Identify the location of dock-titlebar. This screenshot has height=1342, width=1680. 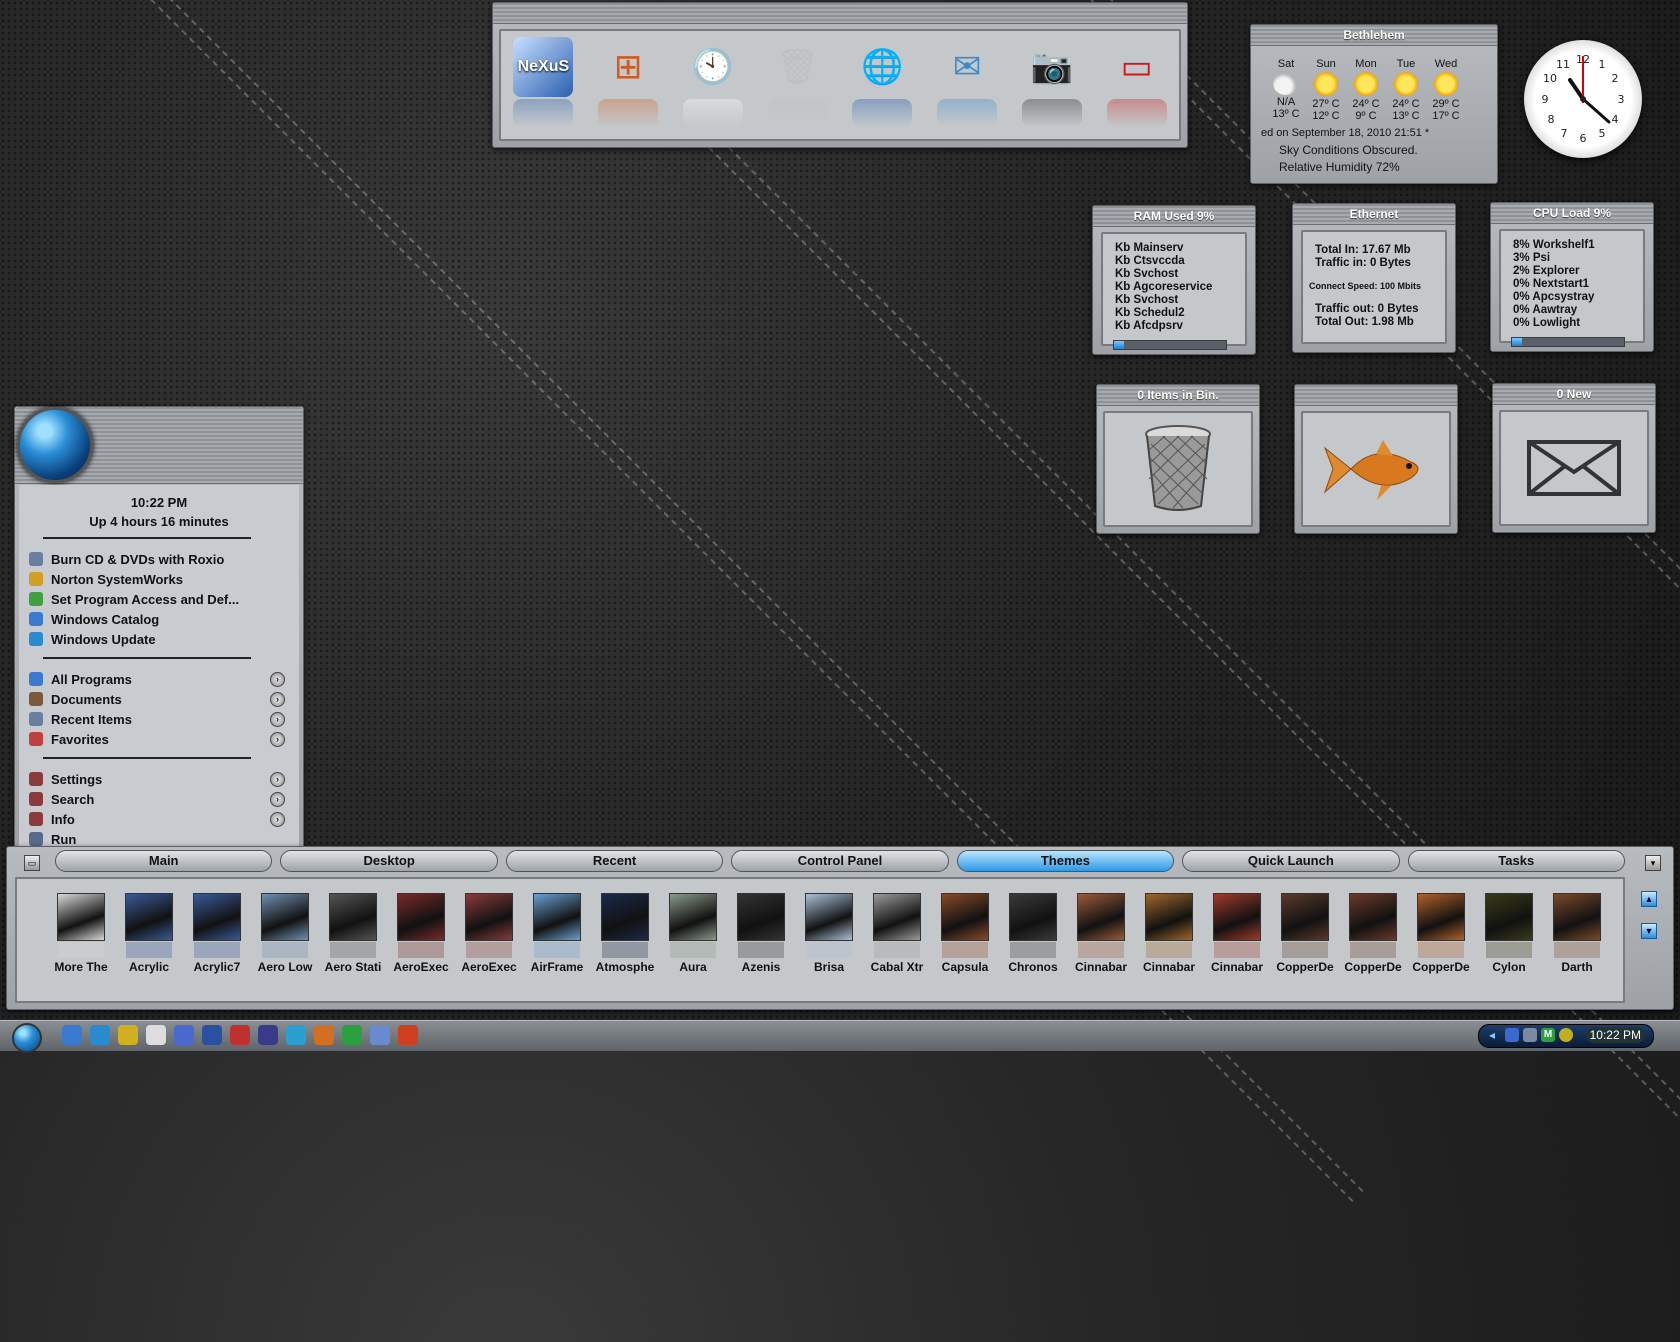
(840, 13).